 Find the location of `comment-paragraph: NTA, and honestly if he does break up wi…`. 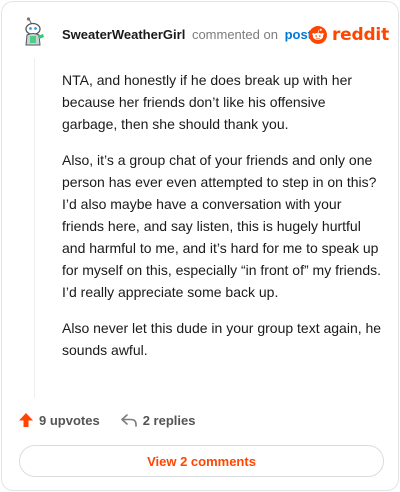

comment-paragraph: NTA, and honestly if he does break up wi… is located at coordinates (207, 102).